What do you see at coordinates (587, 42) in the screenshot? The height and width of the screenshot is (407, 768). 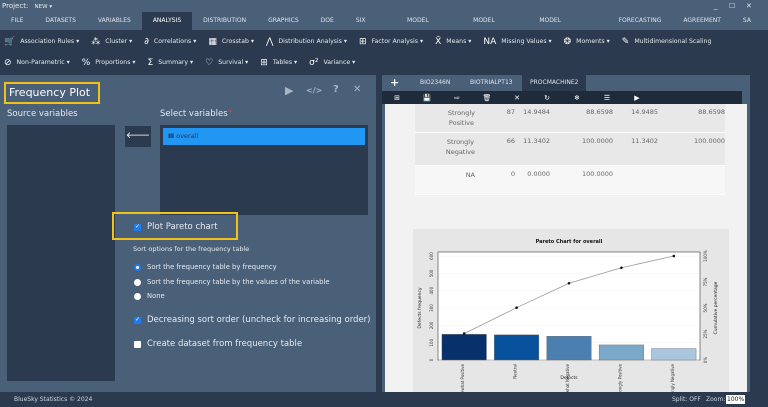 I see `tool-moments: ❂ Moments ▾` at bounding box center [587, 42].